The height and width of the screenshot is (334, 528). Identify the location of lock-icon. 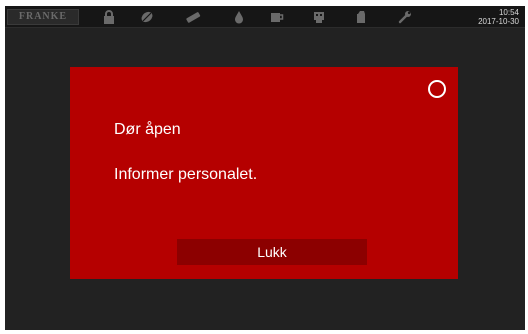
(109, 17).